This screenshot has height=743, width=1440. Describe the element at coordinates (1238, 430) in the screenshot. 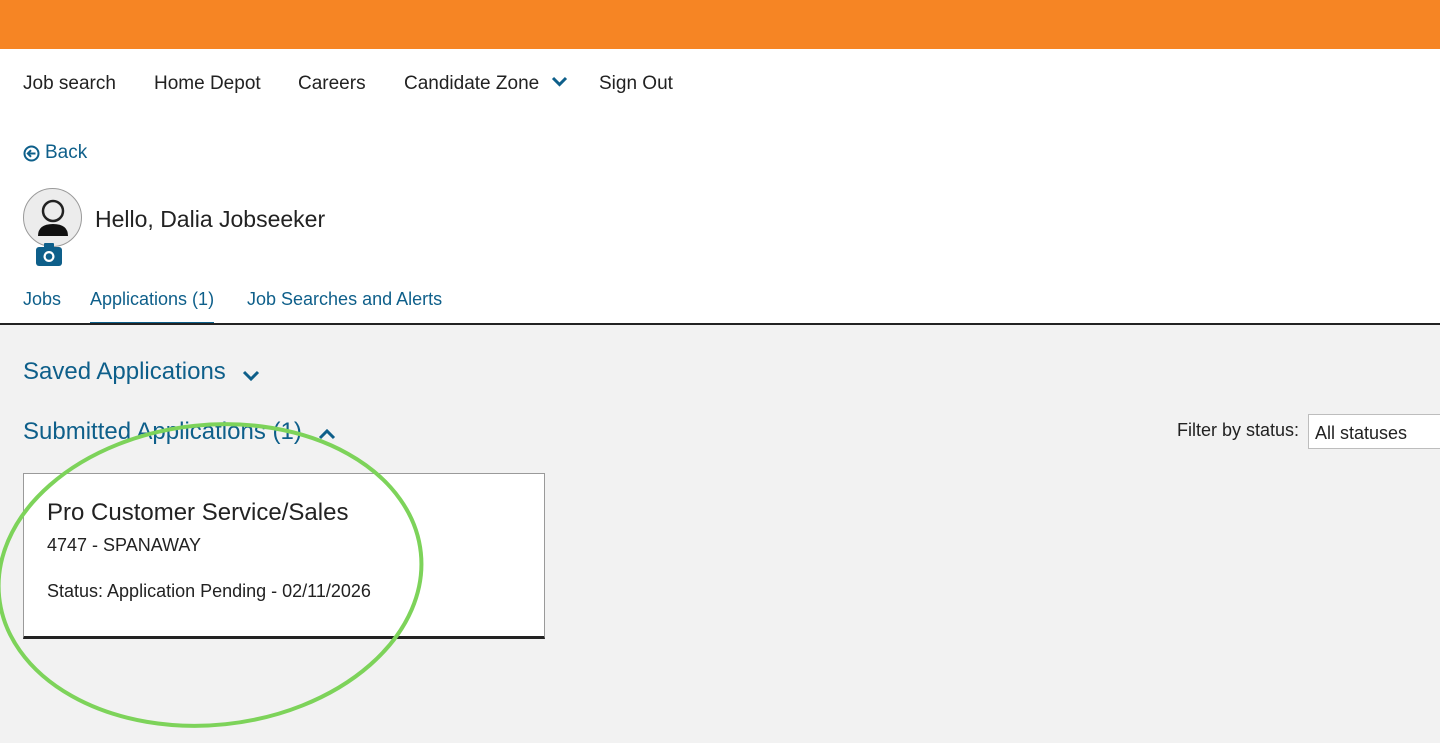

I see `filter-status-label: Filter by status:` at that location.